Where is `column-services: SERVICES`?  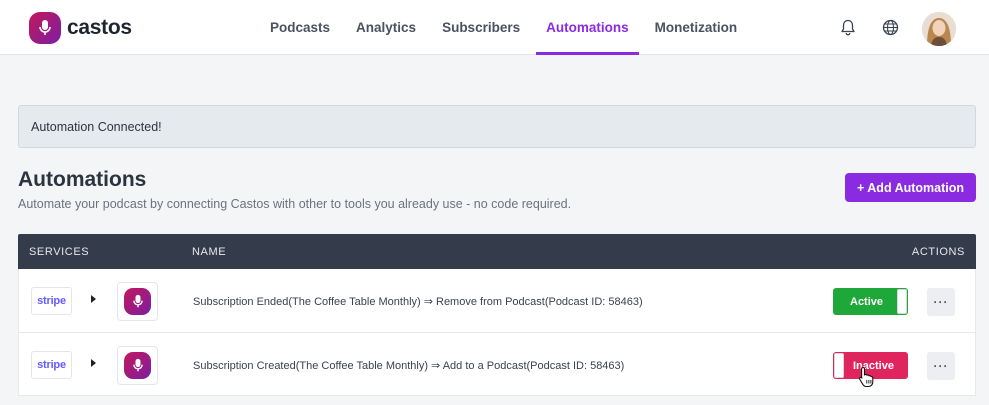 column-services: SERVICES is located at coordinates (59, 251).